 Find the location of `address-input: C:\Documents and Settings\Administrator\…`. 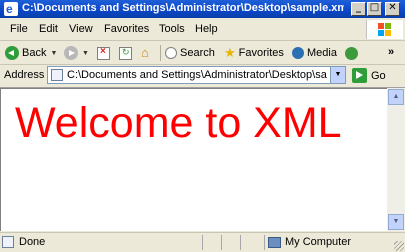

address-input: C:\Documents and Settings\Administrator\… is located at coordinates (196, 75).